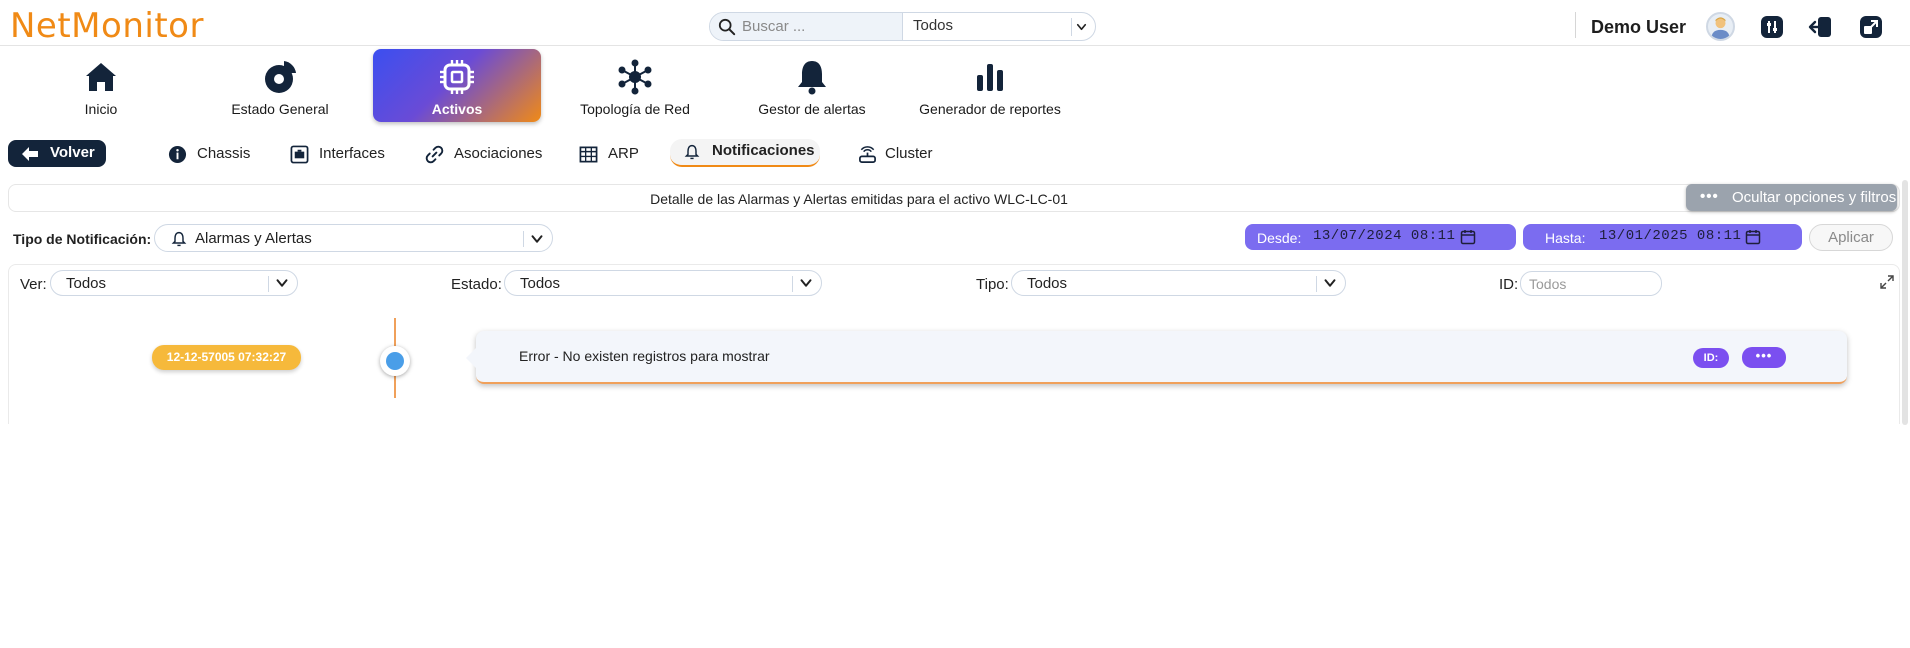 The width and height of the screenshot is (1910, 648). What do you see at coordinates (457, 77) in the screenshot?
I see `chip-icon` at bounding box center [457, 77].